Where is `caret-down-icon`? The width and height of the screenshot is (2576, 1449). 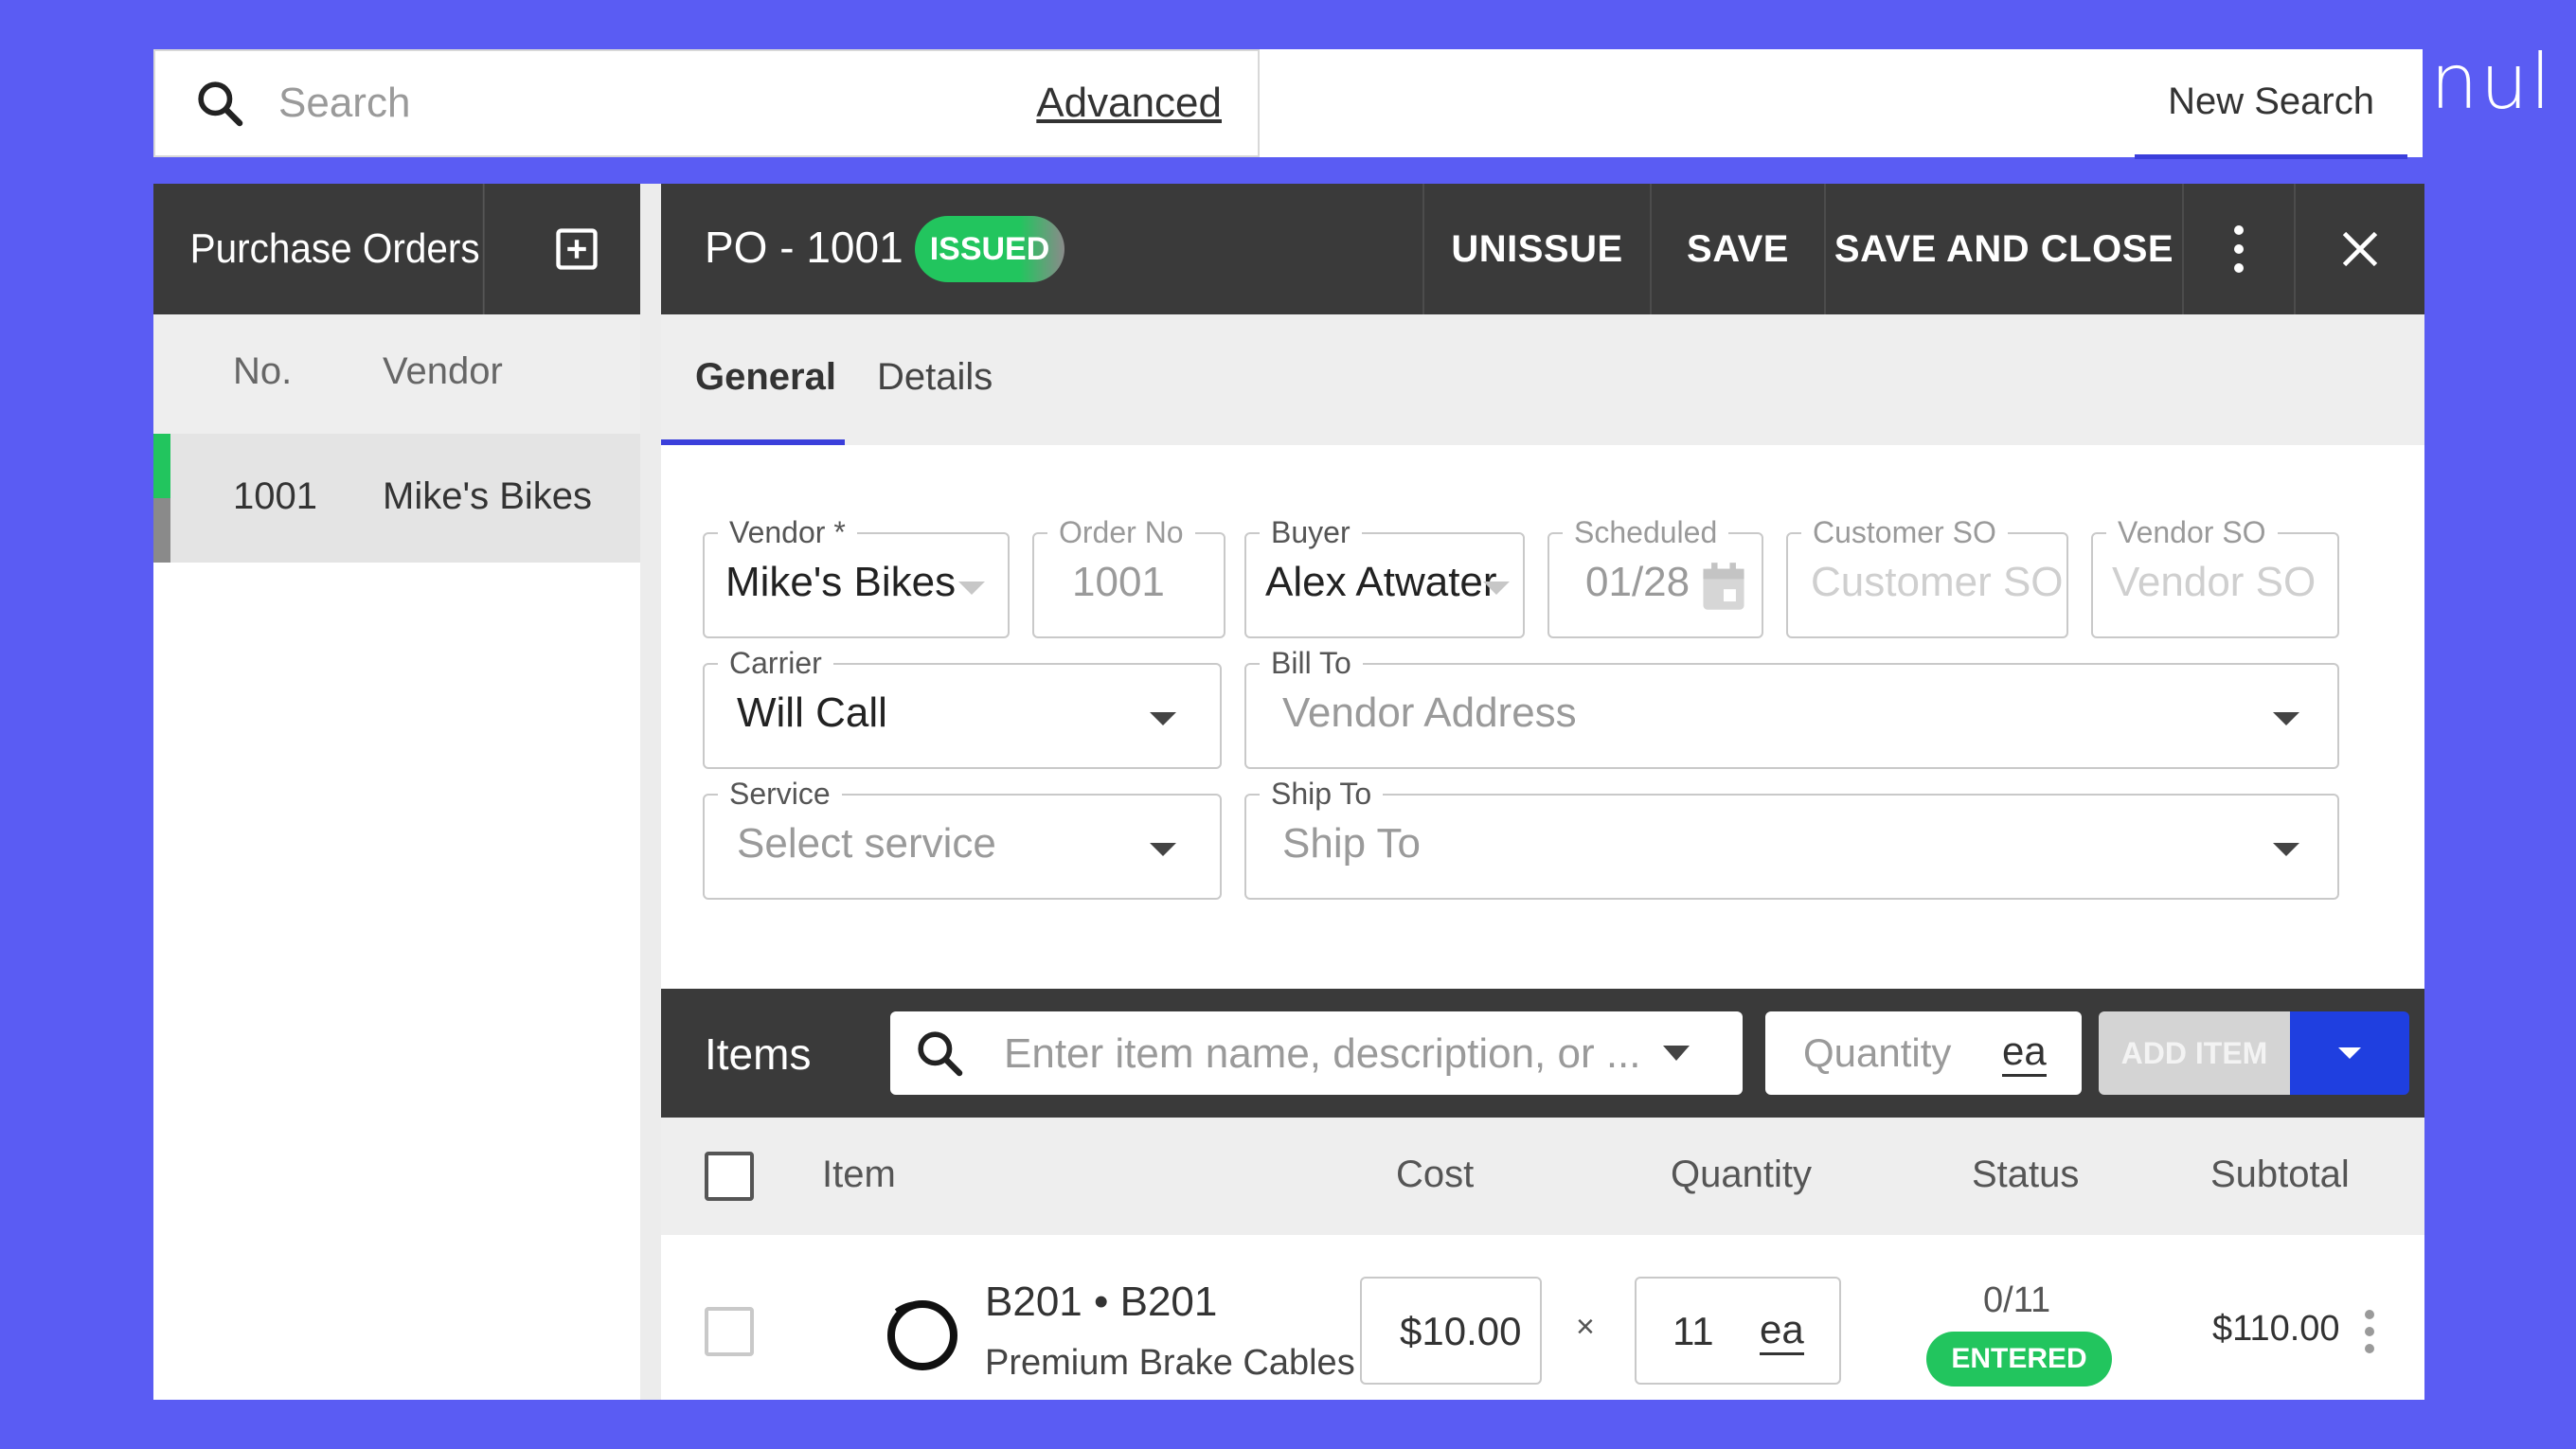 caret-down-icon is located at coordinates (2349, 1053).